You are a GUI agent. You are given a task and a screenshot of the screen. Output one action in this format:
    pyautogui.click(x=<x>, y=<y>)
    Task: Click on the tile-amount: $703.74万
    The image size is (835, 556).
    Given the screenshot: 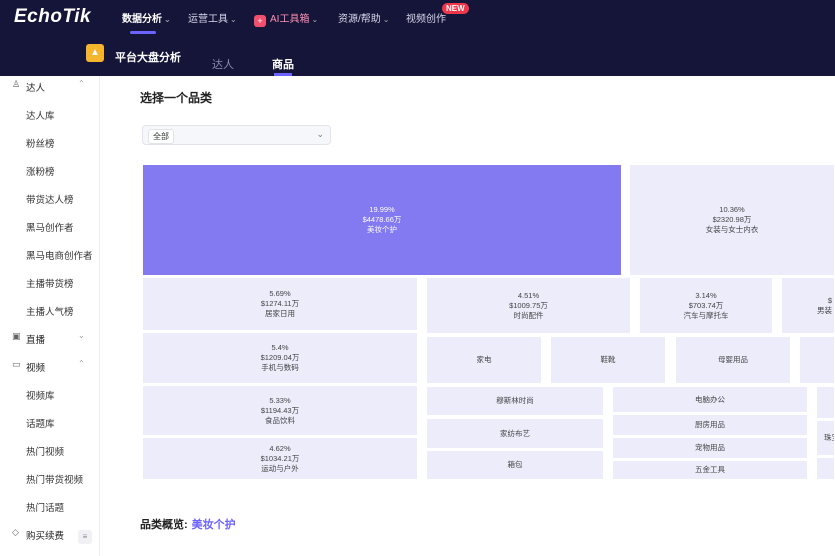 What is the action you would take?
    pyautogui.click(x=706, y=305)
    